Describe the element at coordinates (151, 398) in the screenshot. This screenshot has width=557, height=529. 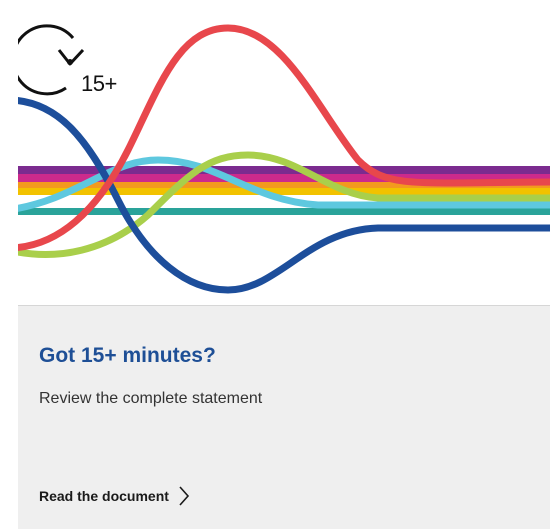
I see `card-subtitle: Review the complete statement` at that location.